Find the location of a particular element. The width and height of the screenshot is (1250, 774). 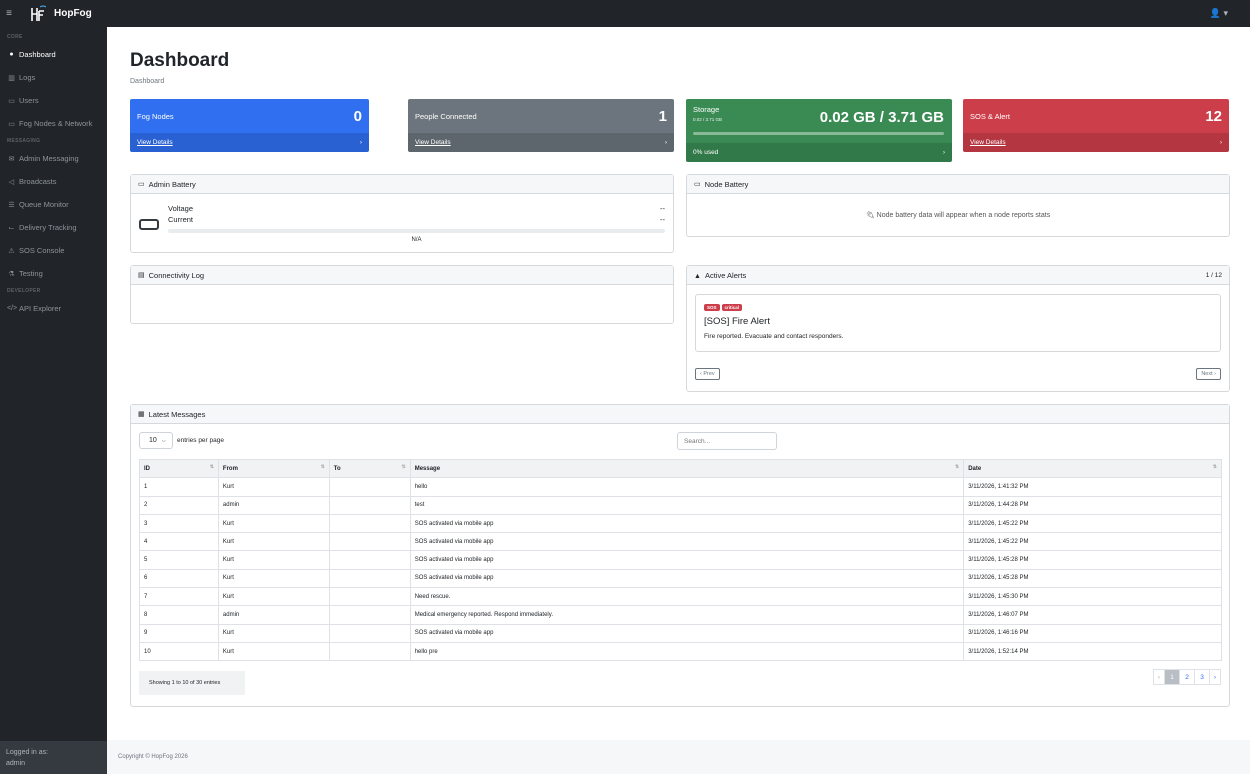

logged-in-label: Logged in as: is located at coordinates (27, 752).